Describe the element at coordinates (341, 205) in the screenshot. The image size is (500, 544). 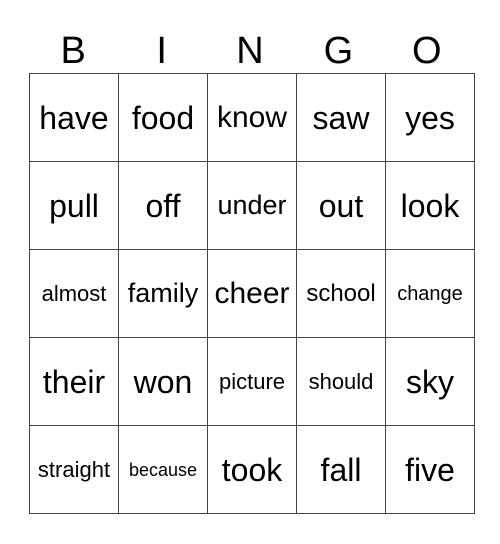
I see `card-cell: out` at that location.